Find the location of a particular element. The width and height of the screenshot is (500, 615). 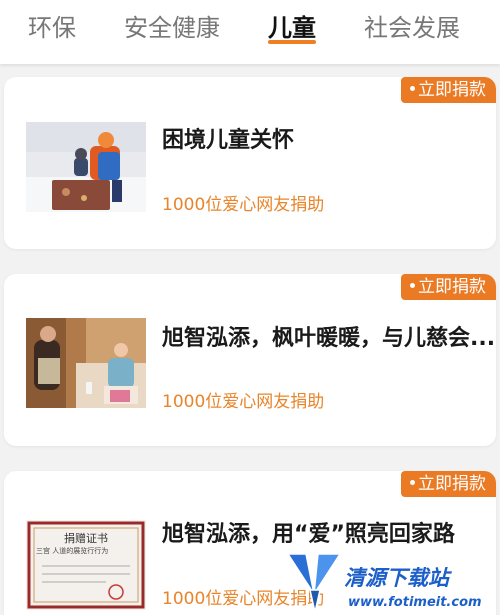

tab-environment: 环保 is located at coordinates (52, 25).